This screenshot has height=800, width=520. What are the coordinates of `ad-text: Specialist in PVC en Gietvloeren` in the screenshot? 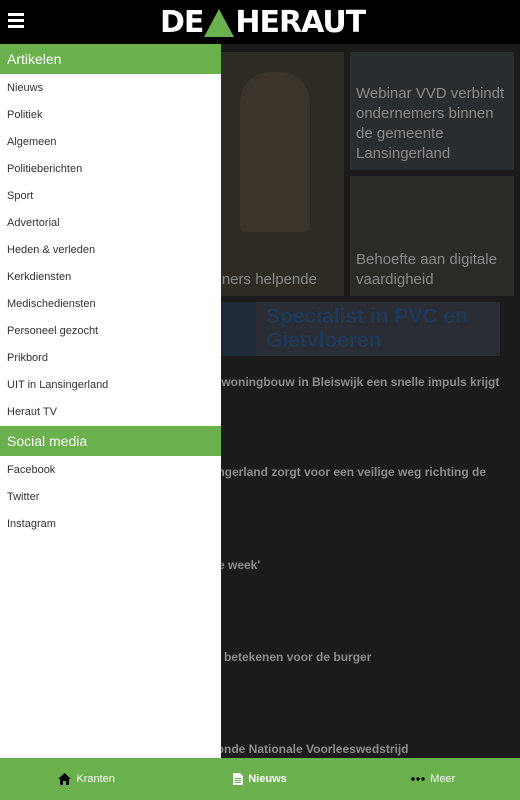 It's located at (367, 328).